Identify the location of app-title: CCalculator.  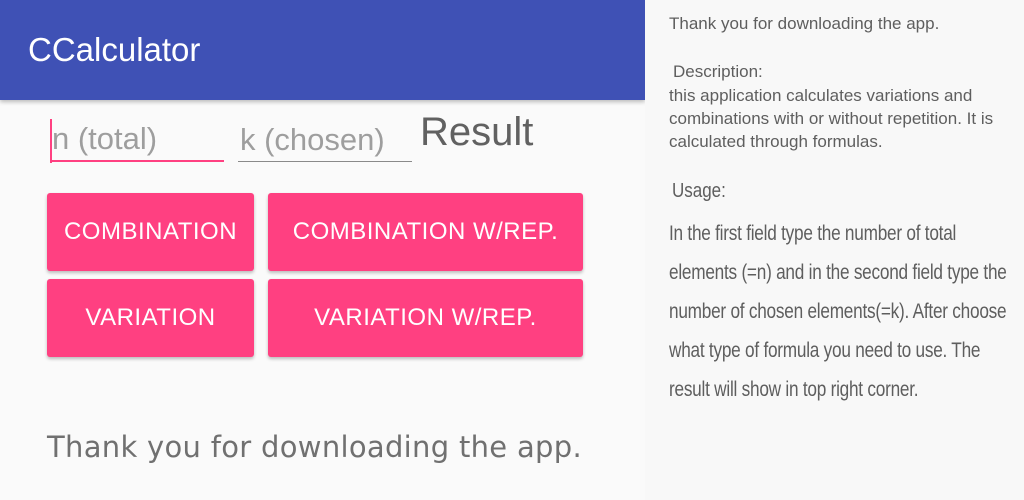
(114, 49).